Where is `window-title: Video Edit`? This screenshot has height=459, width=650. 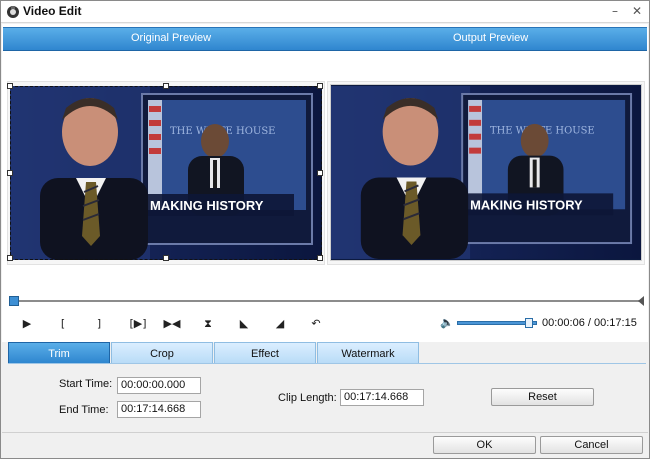
window-title: Video Edit is located at coordinates (52, 11).